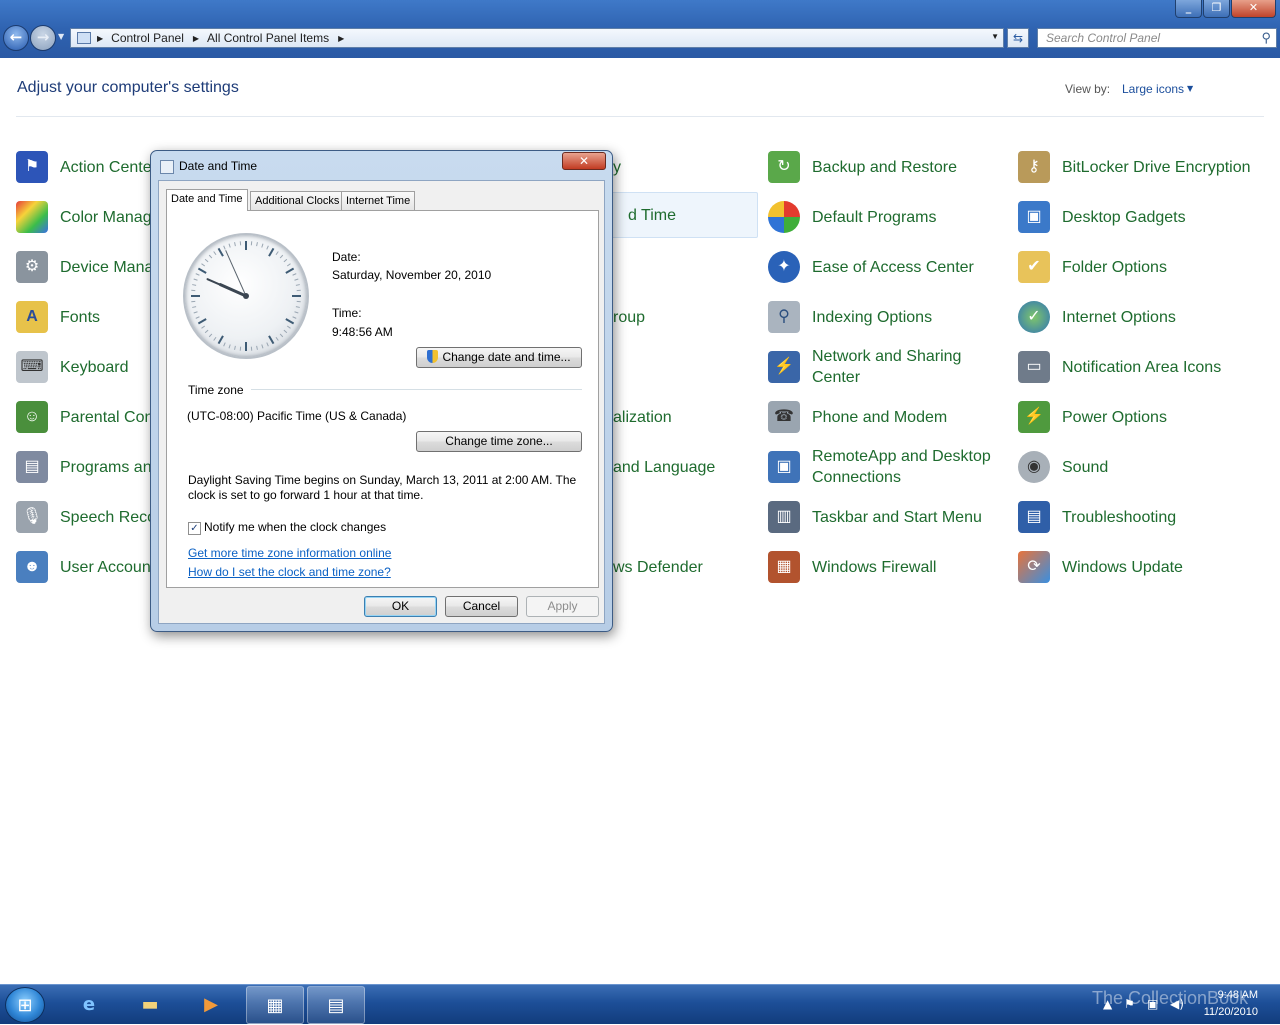 The width and height of the screenshot is (1280, 1025). I want to click on close-window-button: ✕, so click(1253, 9).